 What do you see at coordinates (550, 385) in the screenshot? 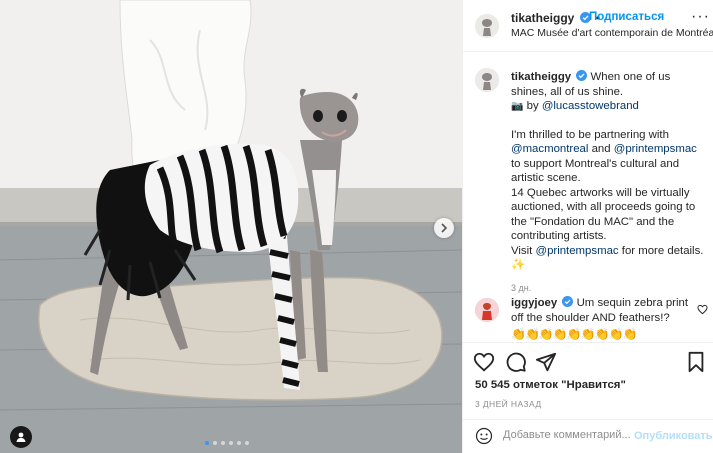
I see `likes-count: 50 545 отметок "Нравится"` at bounding box center [550, 385].